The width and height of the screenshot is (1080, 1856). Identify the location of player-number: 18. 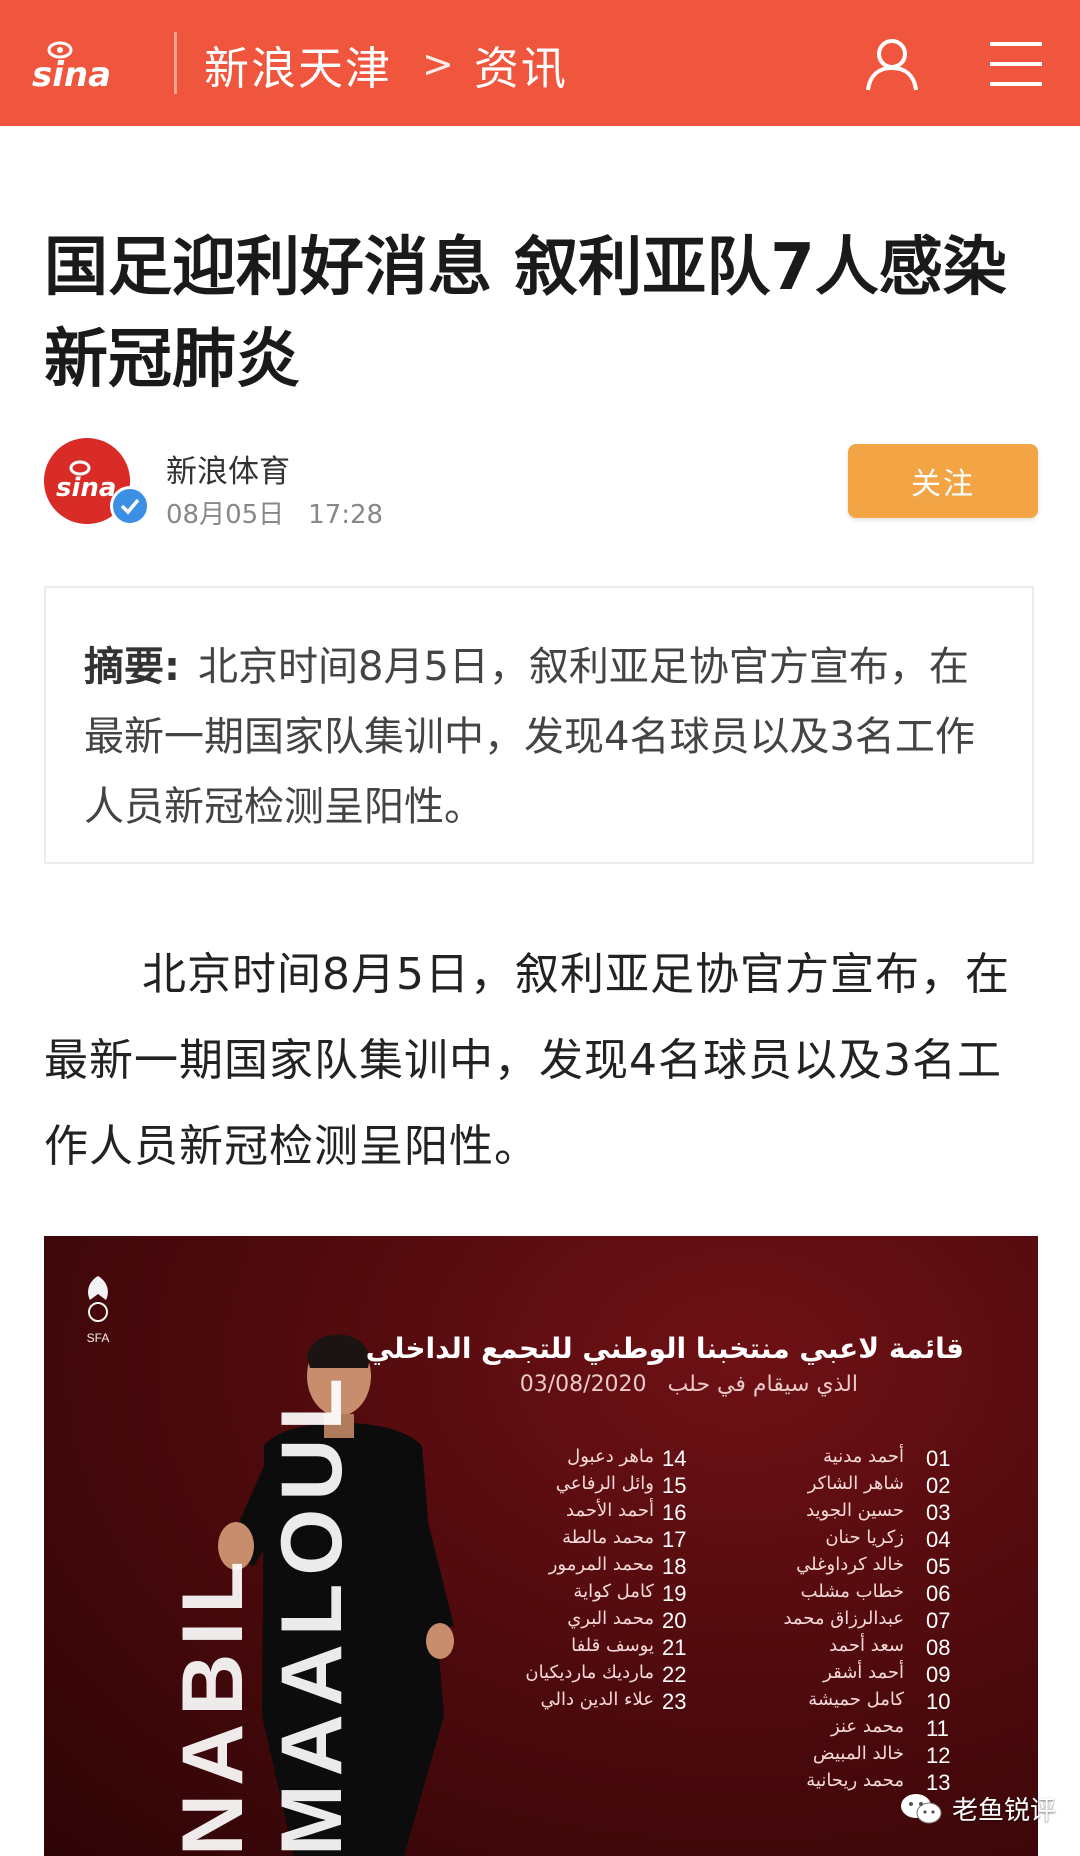
(674, 1566).